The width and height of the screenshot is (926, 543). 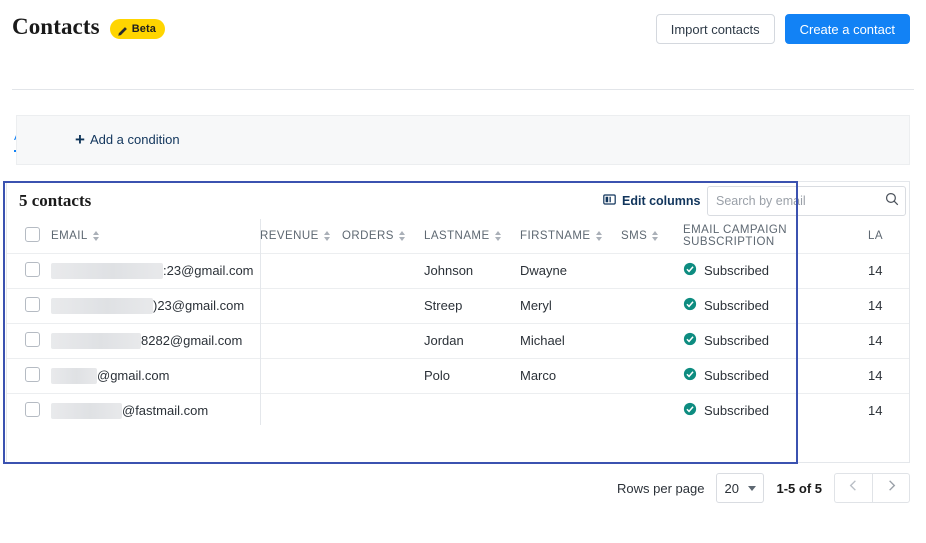 What do you see at coordinates (634, 235) in the screenshot?
I see `column-header-sms-label: SMS` at bounding box center [634, 235].